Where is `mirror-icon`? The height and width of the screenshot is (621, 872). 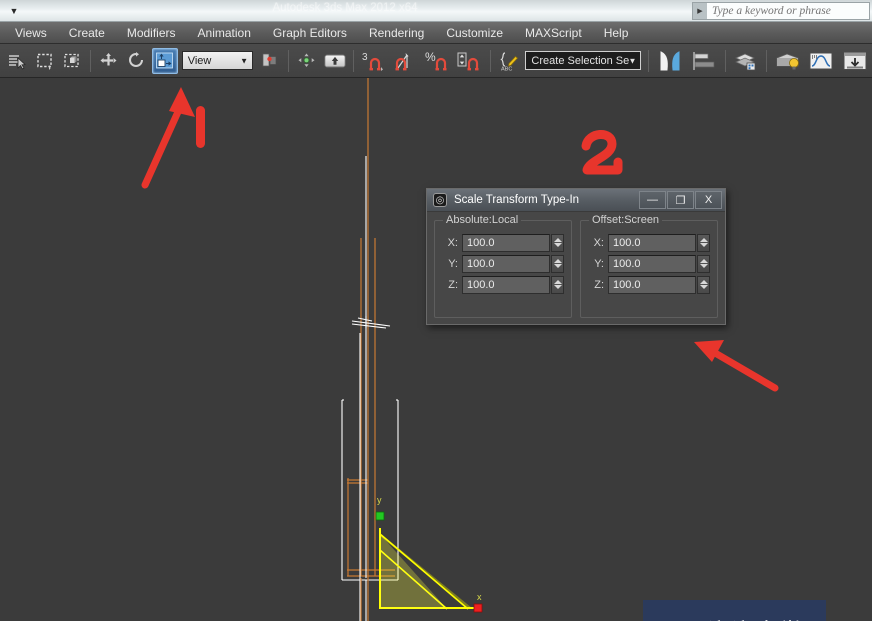 mirror-icon is located at coordinates (671, 61).